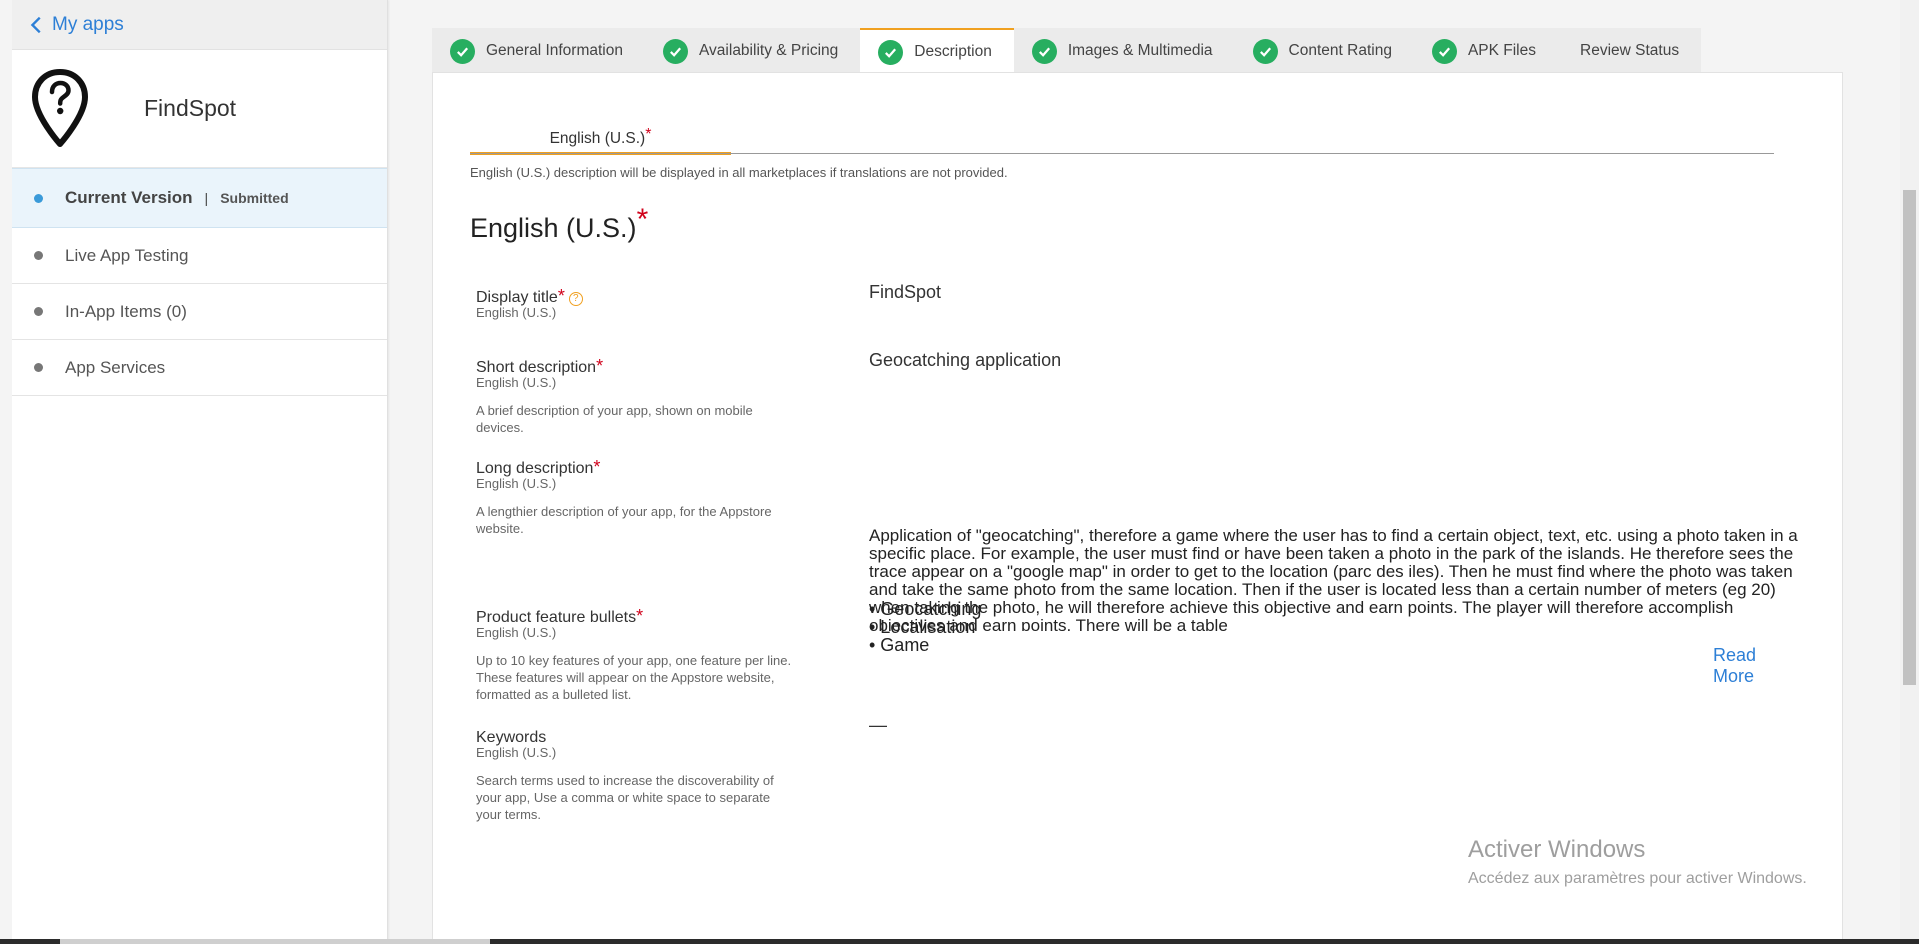  I want to click on sidebar-item-label: Live App Testing, so click(127, 255).